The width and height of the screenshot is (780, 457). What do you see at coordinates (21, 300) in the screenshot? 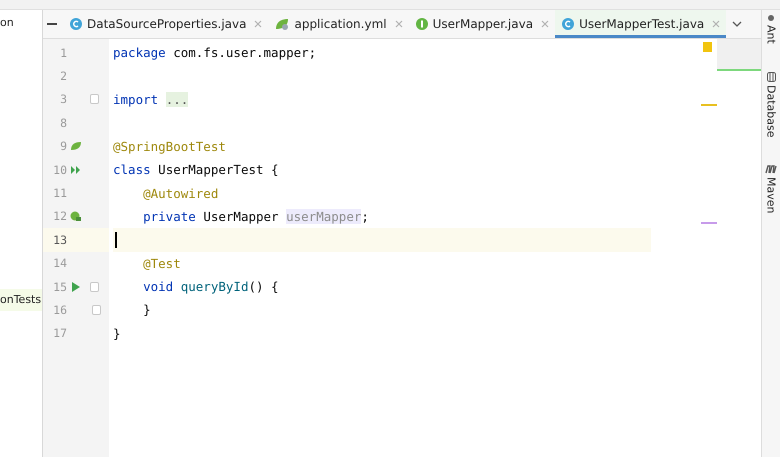
I see `tree-item: onTests` at bounding box center [21, 300].